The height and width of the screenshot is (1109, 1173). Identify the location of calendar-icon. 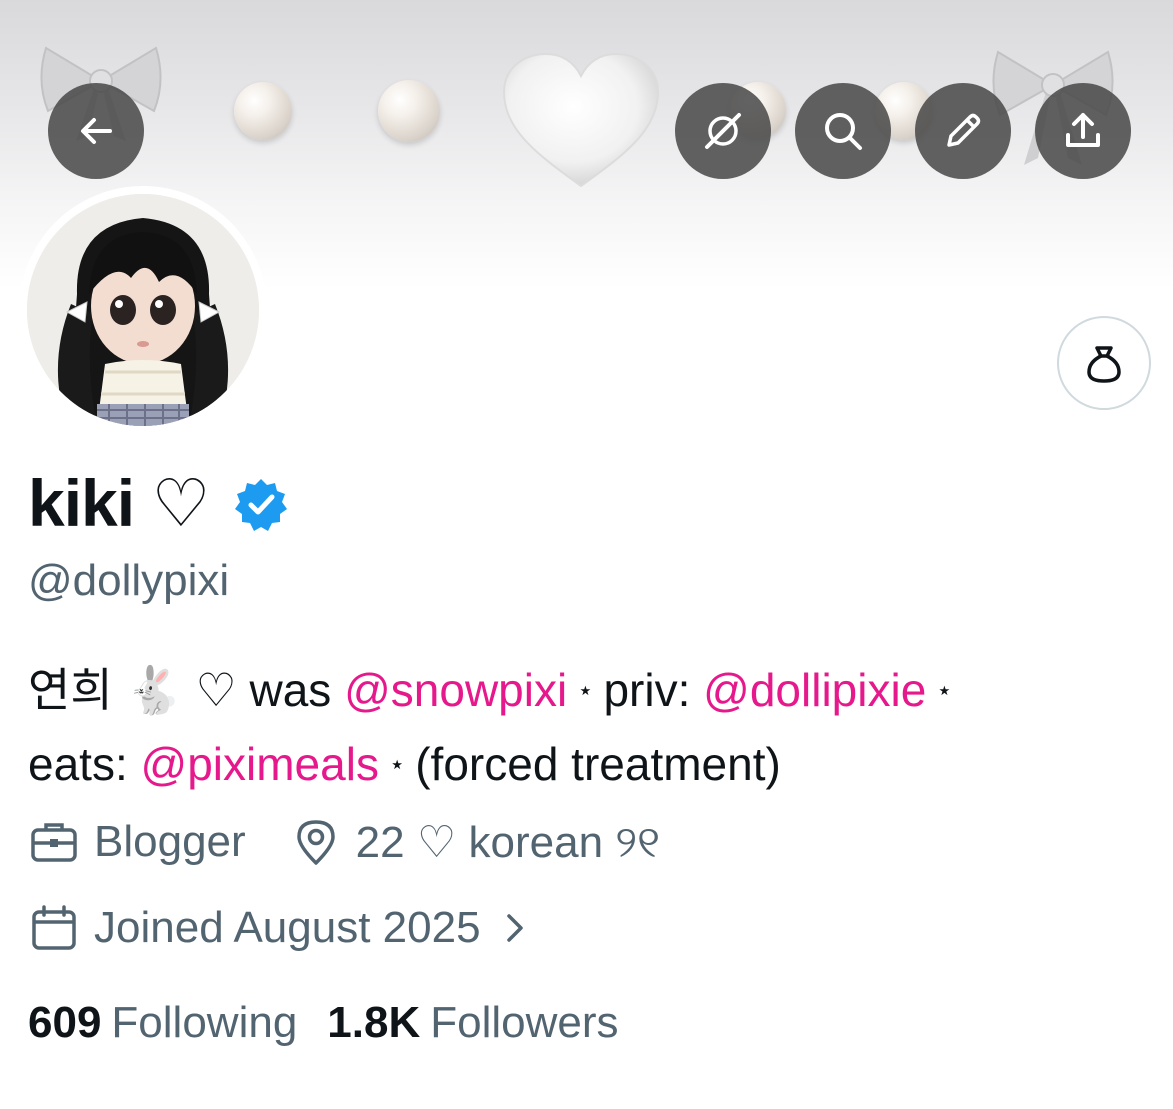
(54, 927).